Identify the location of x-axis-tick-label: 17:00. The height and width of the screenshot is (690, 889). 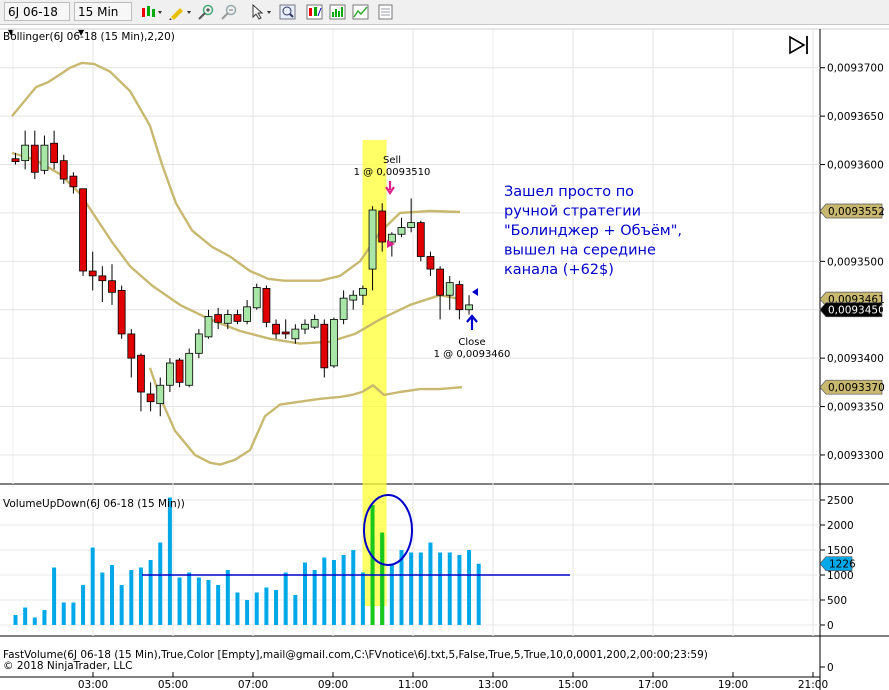
(653, 684).